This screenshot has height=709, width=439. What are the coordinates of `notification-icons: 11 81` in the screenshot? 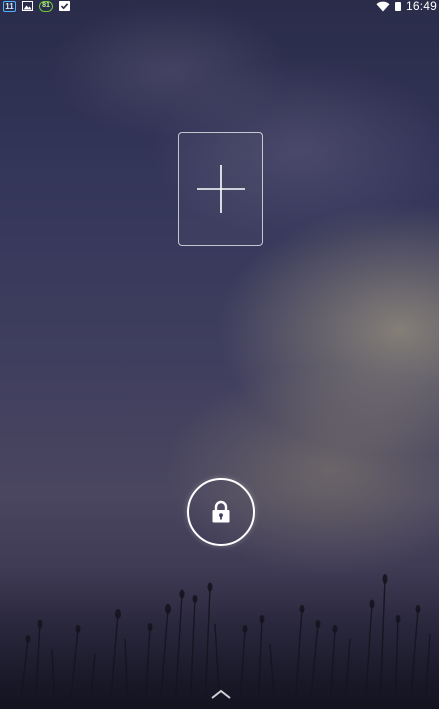 It's located at (35, 6).